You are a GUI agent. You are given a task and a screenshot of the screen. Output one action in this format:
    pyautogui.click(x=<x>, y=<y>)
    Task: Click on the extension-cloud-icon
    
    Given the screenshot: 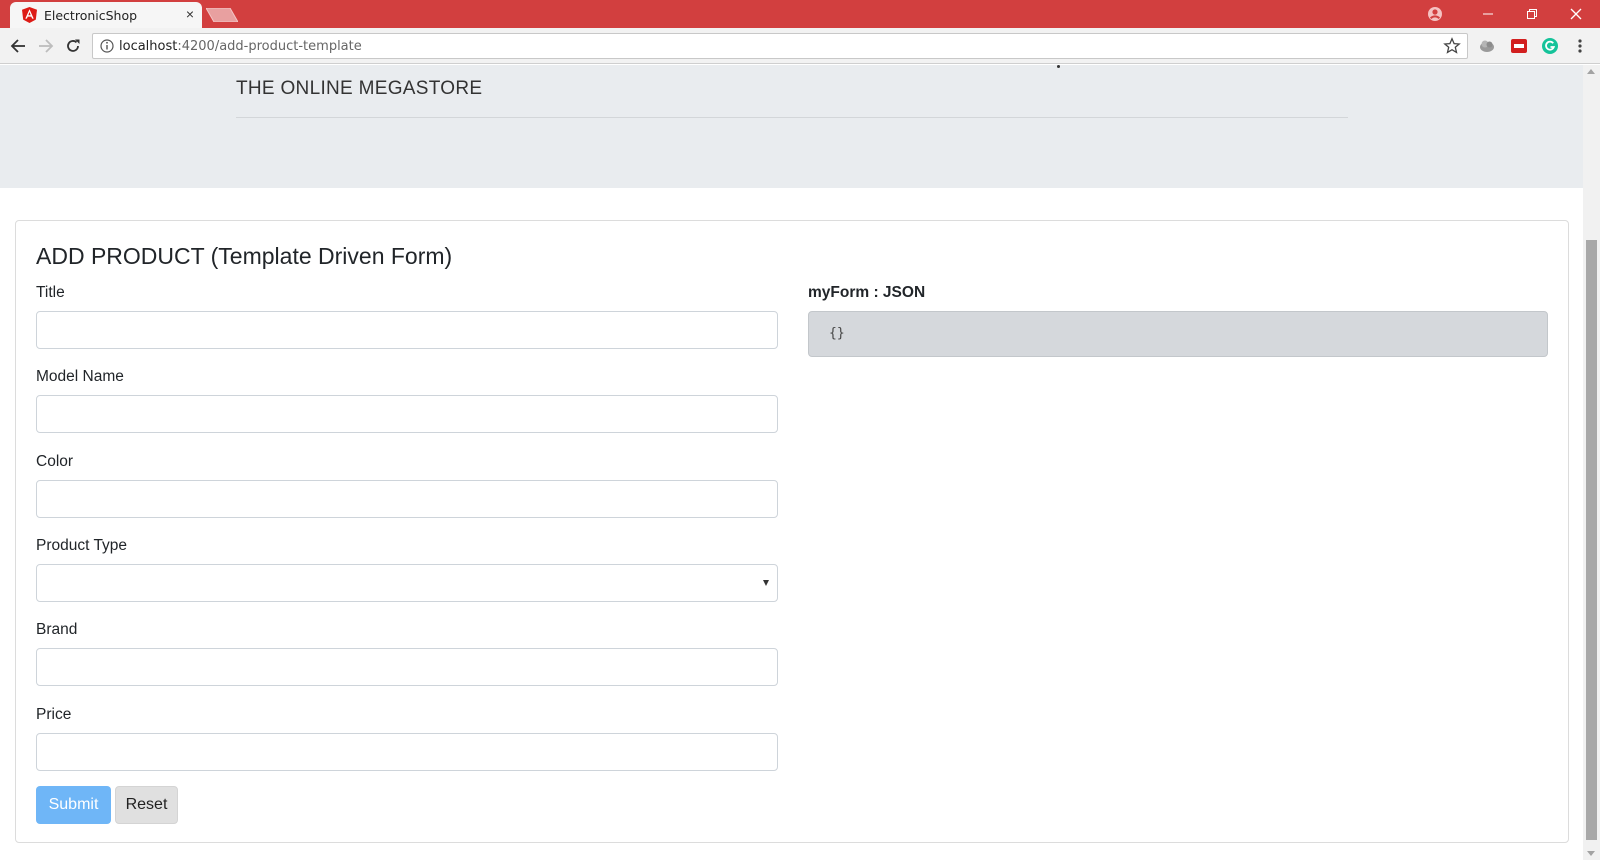 What is the action you would take?
    pyautogui.click(x=1487, y=46)
    